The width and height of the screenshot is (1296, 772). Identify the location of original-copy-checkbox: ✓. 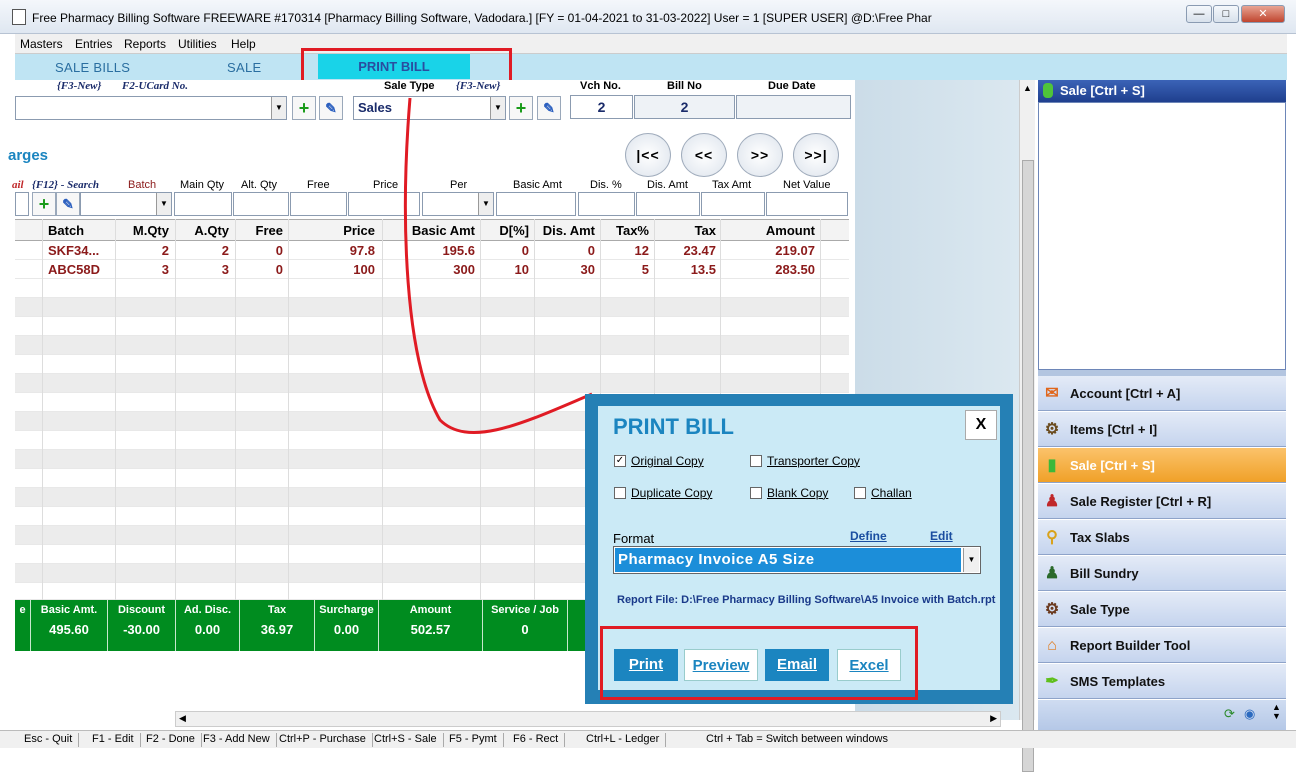
(620, 461).